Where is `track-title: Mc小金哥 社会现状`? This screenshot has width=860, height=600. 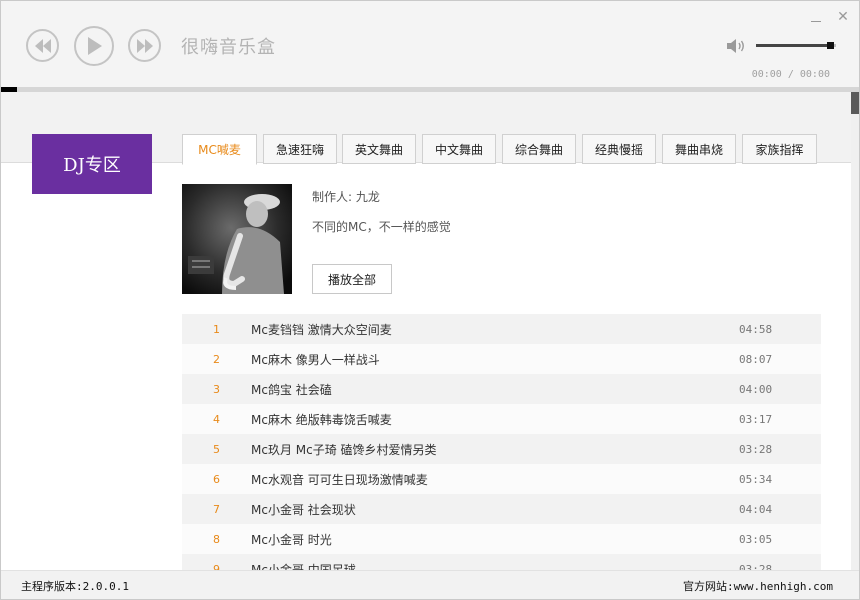
track-title: Mc小金哥 社会现状 is located at coordinates (303, 509).